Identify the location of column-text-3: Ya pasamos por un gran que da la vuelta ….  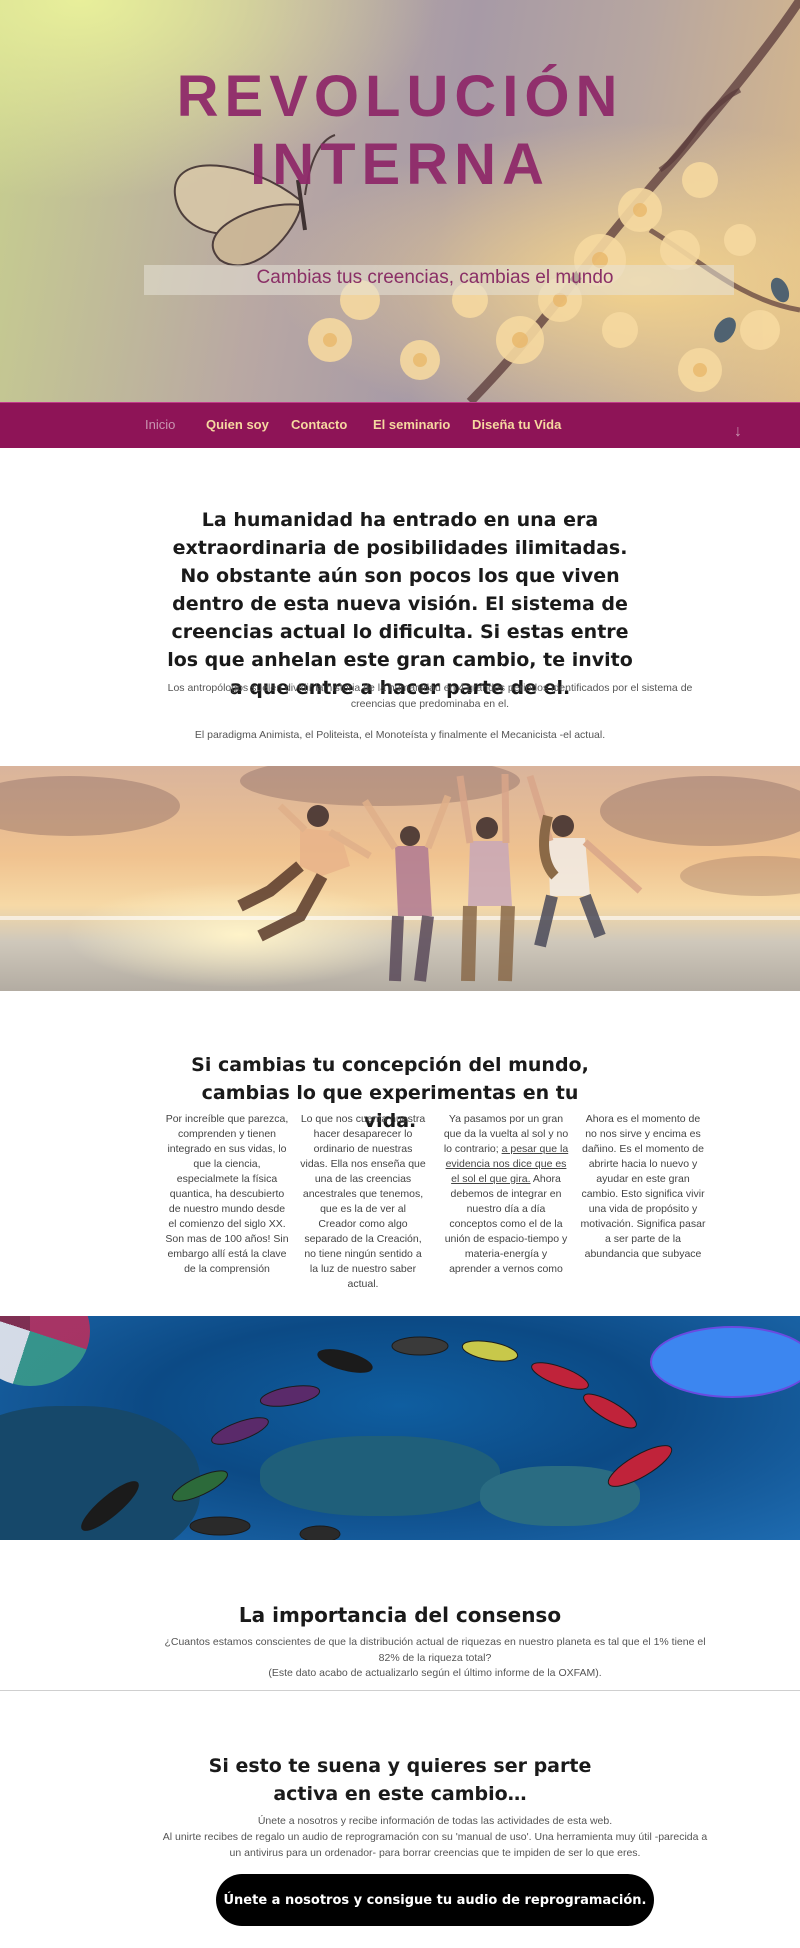
(506, 1194).